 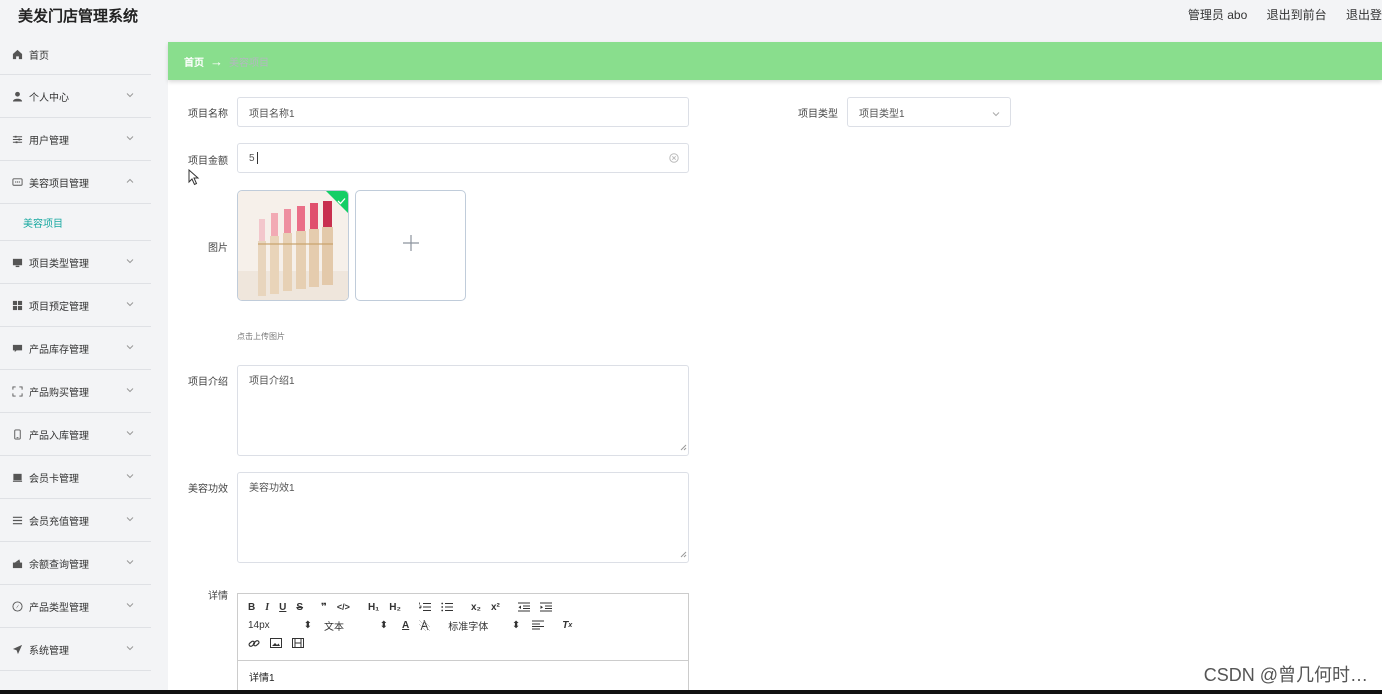 What do you see at coordinates (75, 222) in the screenshot?
I see `sidebar-subitem-beauty-project: 美容项目` at bounding box center [75, 222].